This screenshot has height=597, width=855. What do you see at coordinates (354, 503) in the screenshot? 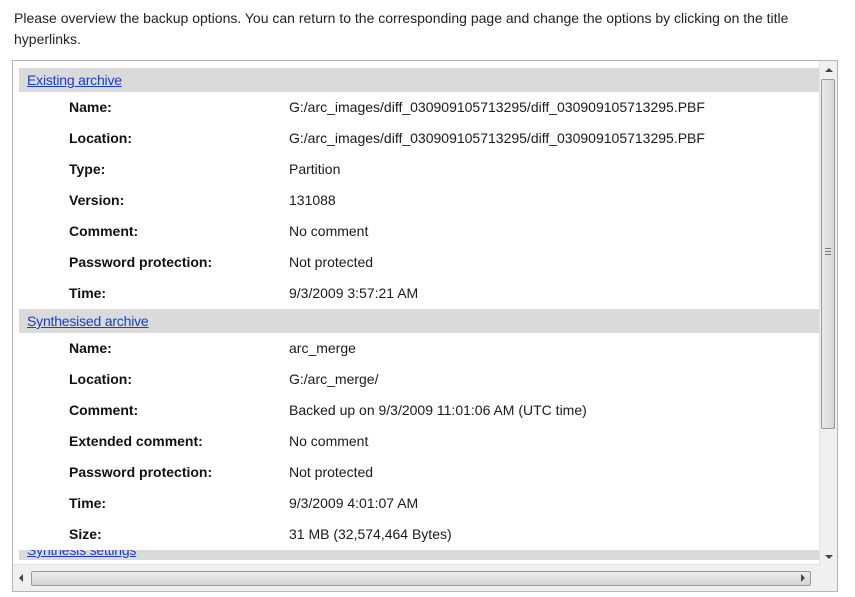
I see `detail-value: 9/3/2009 4:01:07 AM` at bounding box center [354, 503].